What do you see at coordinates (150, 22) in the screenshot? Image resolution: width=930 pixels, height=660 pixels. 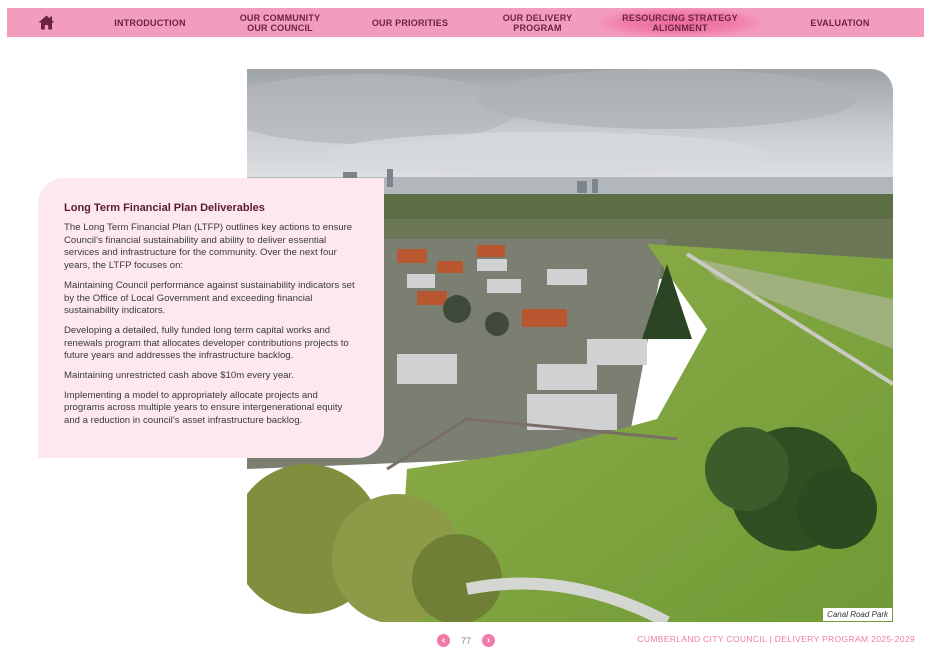 I see `nav-introduction: INTRODUCTION` at bounding box center [150, 22].